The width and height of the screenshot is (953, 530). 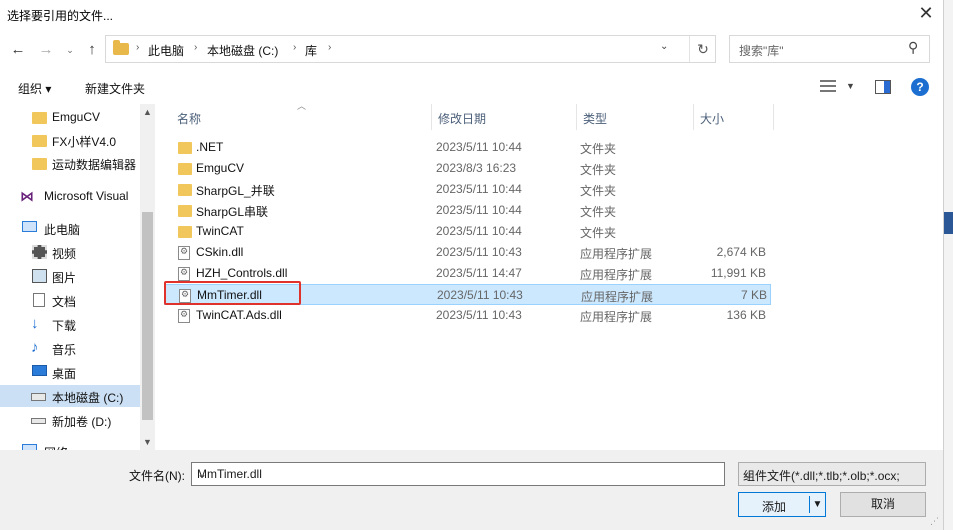 I want to click on sidebar-item-local-disk-c: 本地磁盘 (C:), so click(x=70, y=396).